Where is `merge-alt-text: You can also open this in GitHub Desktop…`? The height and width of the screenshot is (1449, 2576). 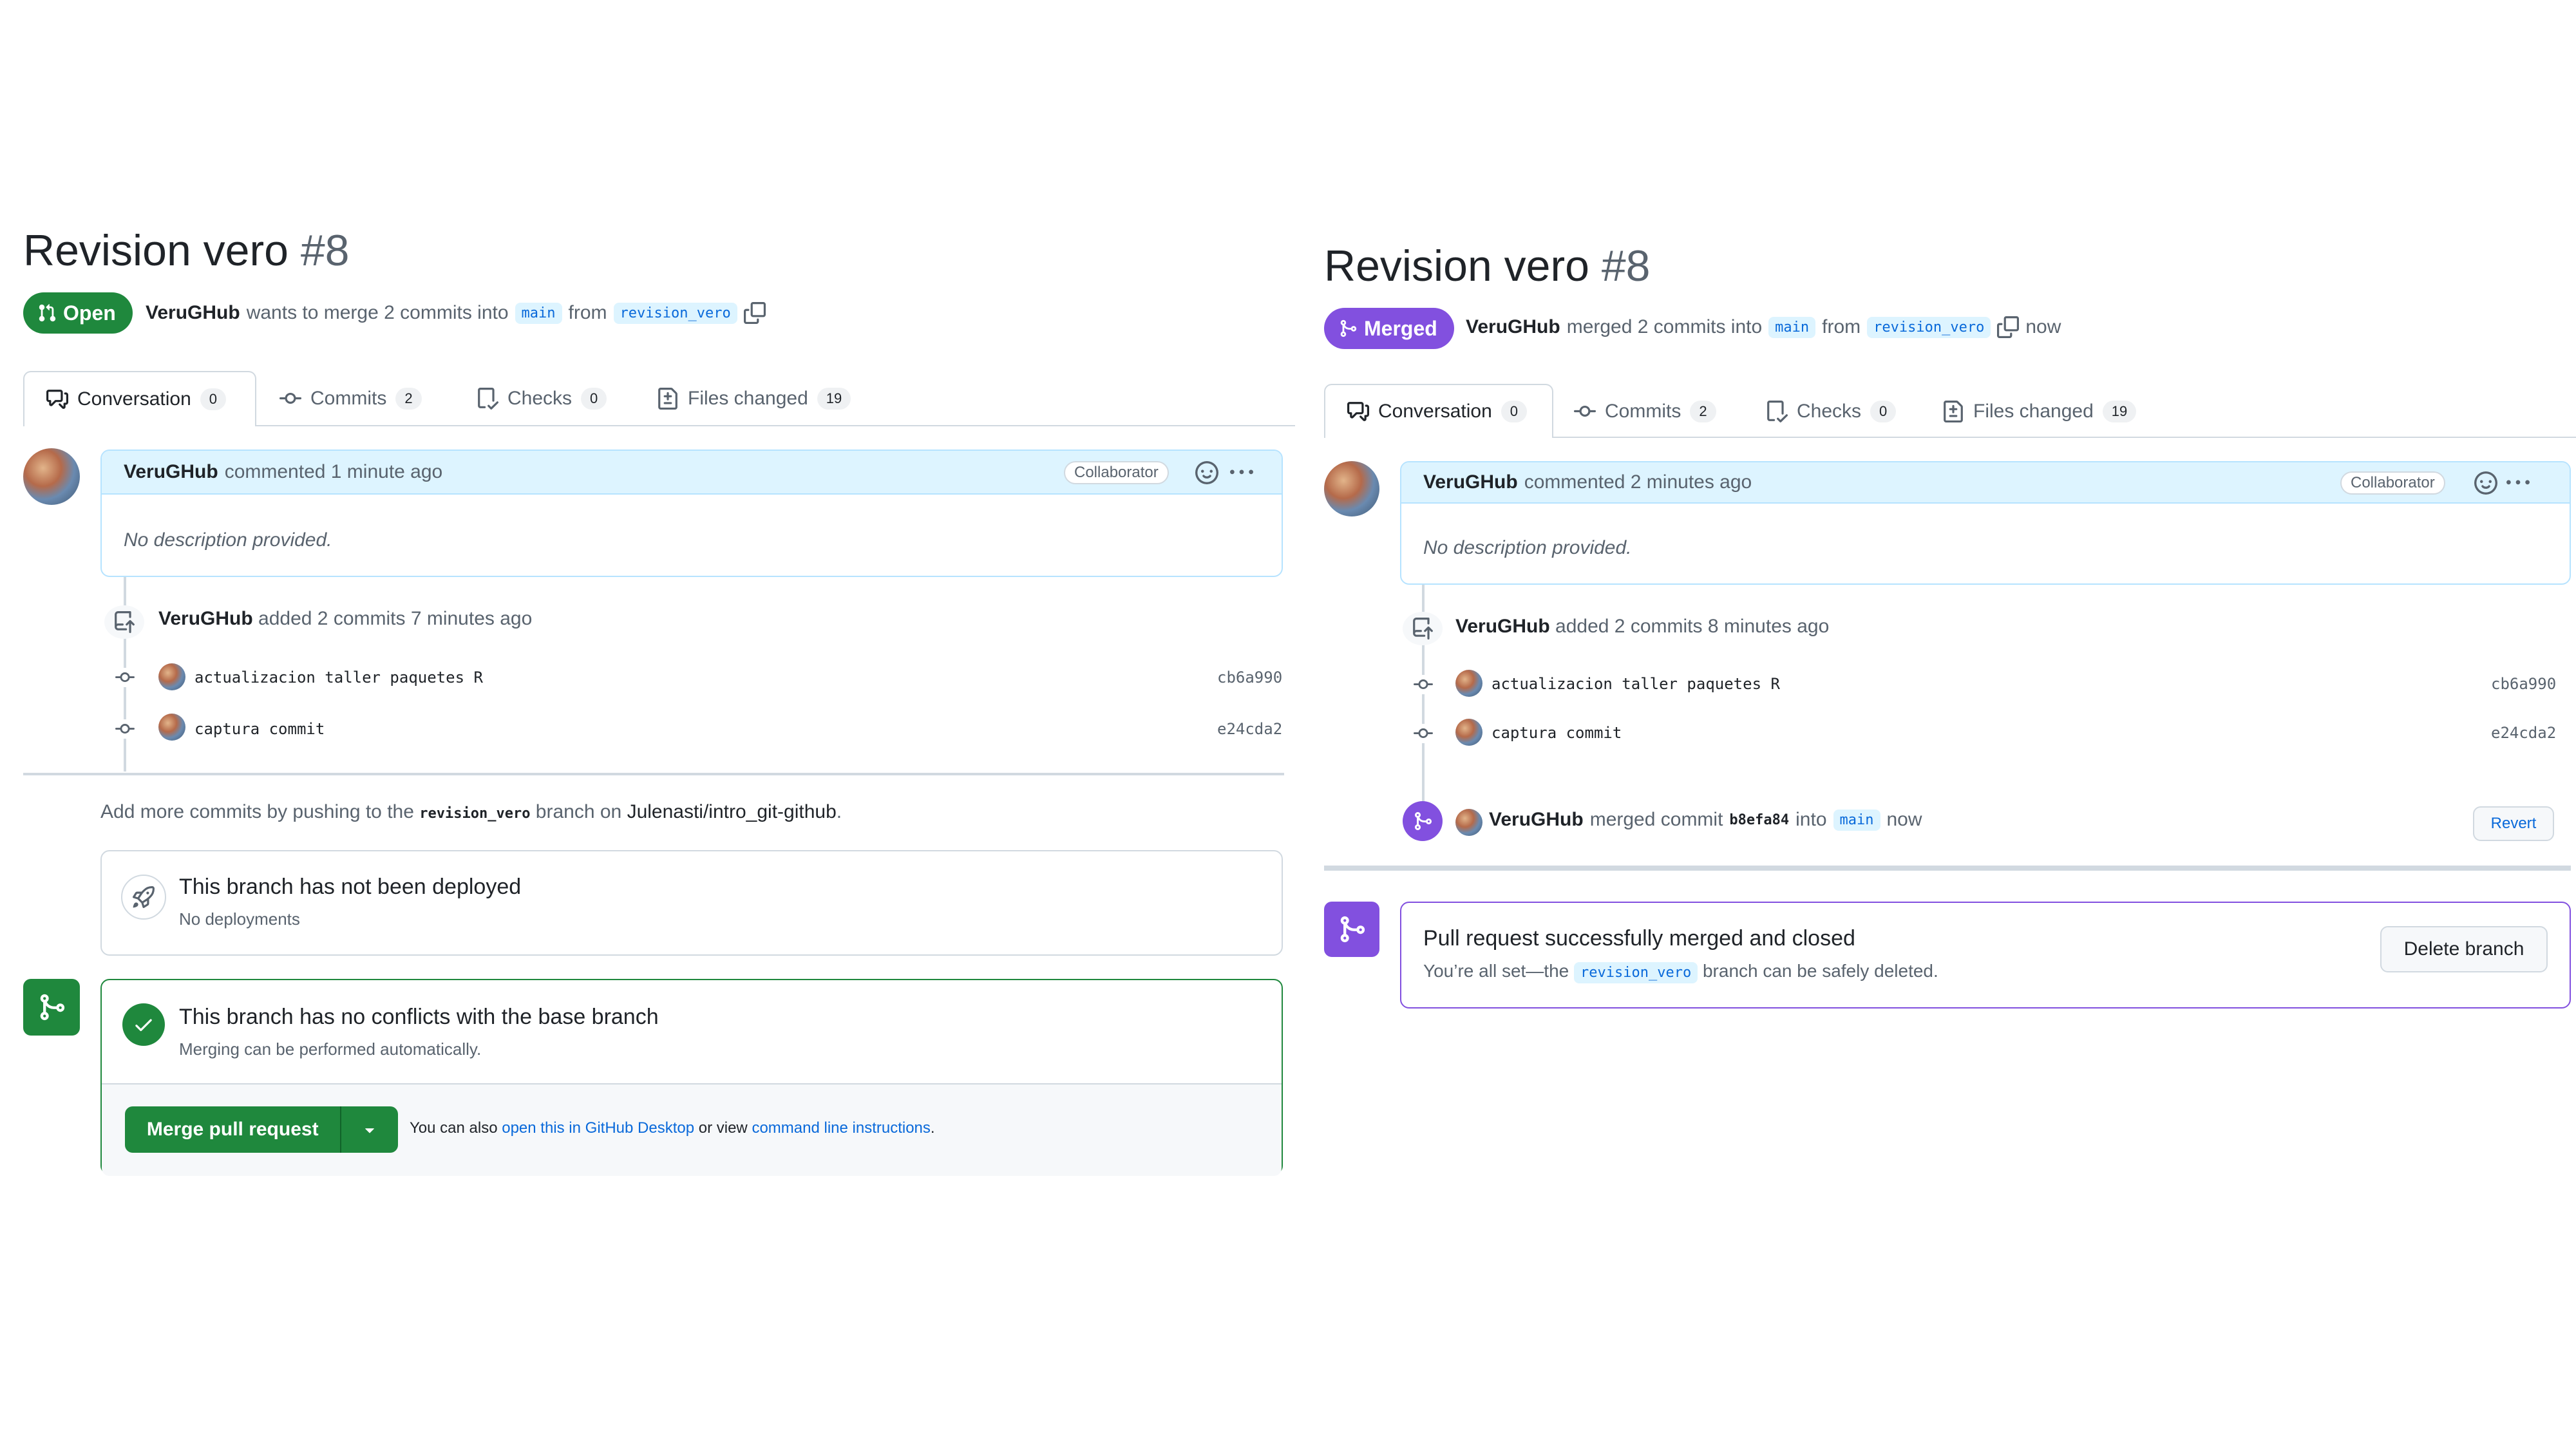 merge-alt-text: You can also open this in GitHub Desktop… is located at coordinates (673, 1128).